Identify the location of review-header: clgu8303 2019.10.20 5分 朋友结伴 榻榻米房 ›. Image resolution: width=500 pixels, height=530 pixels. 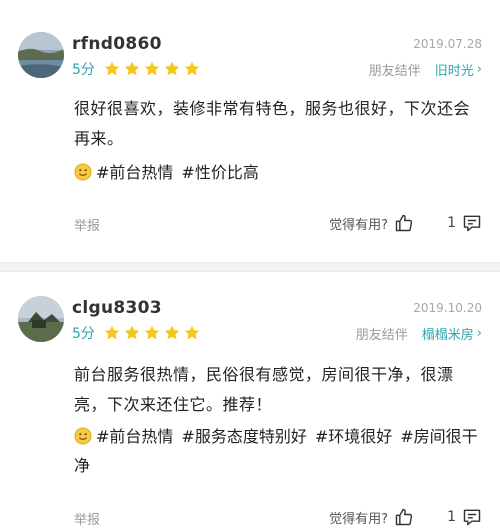
(250, 320).